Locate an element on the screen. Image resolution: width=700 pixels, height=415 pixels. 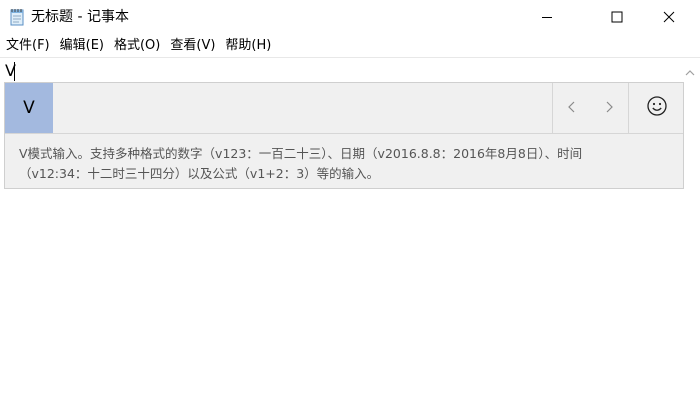
menu-view: 查看(V) is located at coordinates (192, 46).